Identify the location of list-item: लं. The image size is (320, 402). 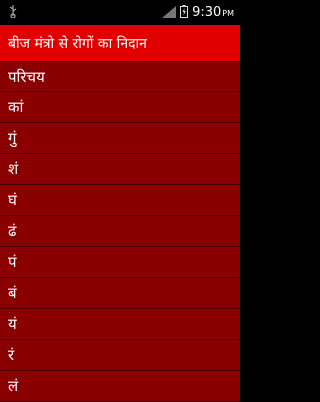
(120, 386).